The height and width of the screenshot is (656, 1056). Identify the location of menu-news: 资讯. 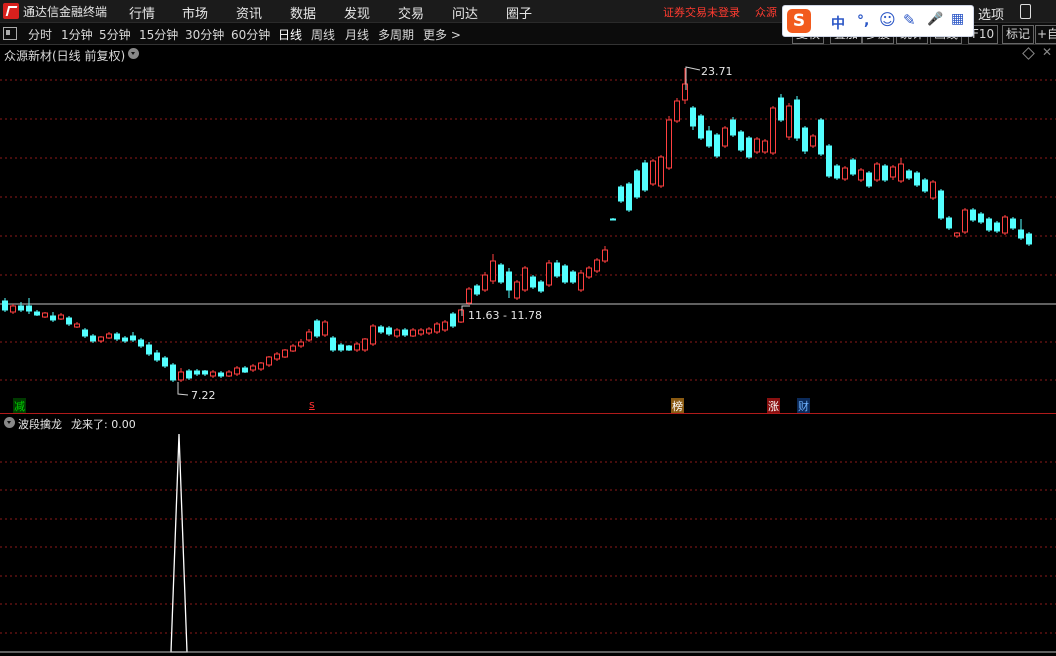
(249, 12).